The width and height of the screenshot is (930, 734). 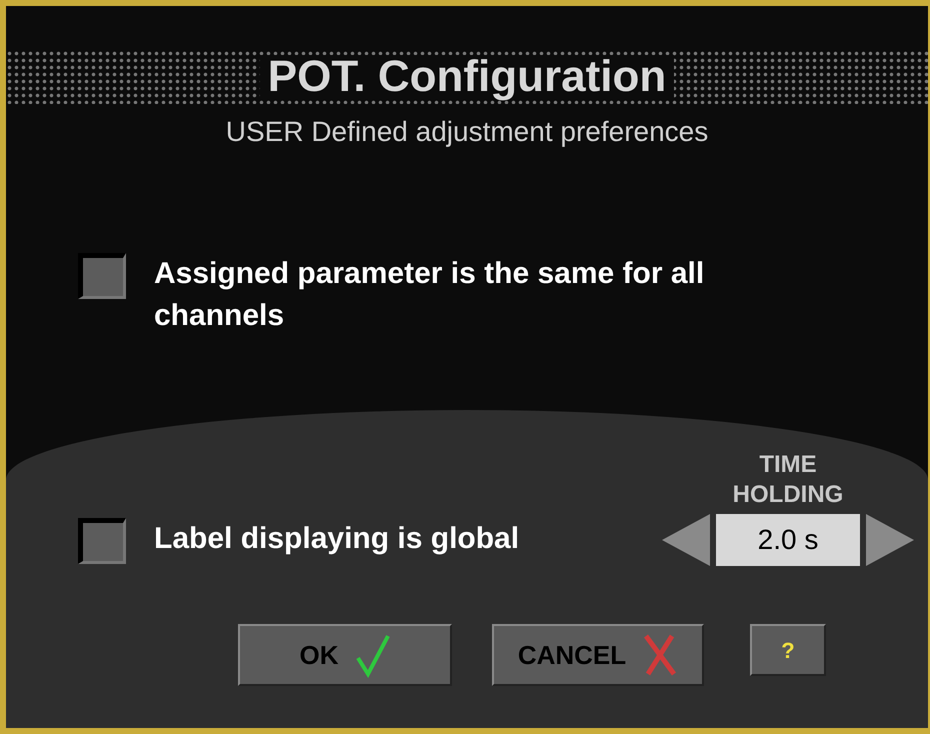 I want to click on time-value-field: 2.0 s, so click(x=788, y=540).